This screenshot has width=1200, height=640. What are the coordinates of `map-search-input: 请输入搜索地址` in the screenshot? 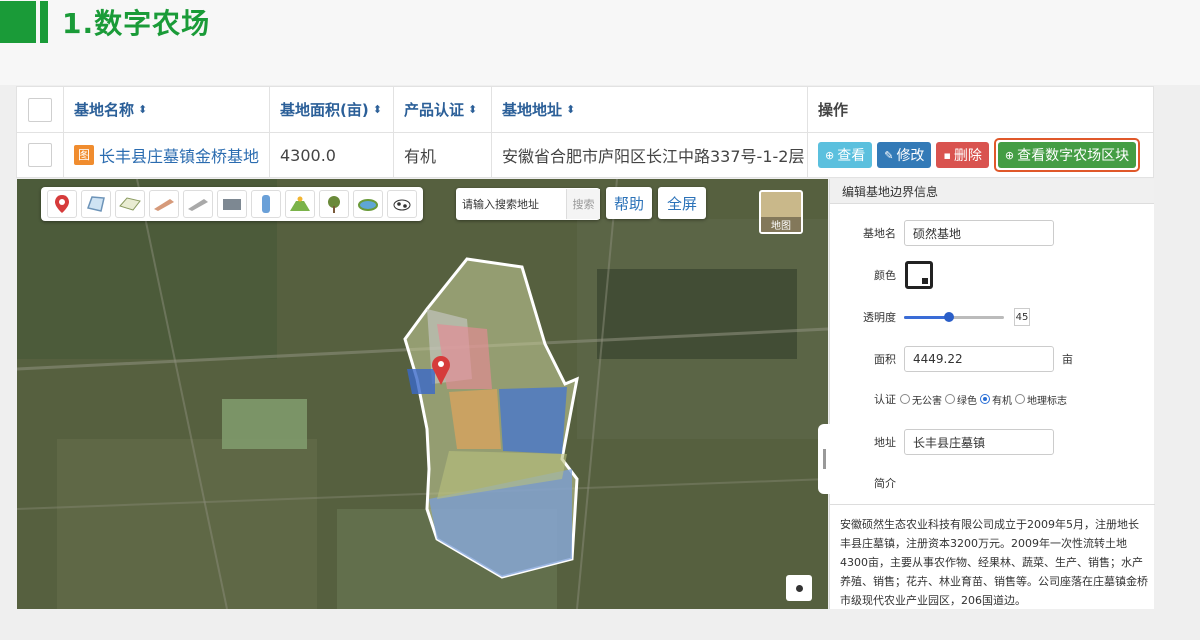 It's located at (511, 204).